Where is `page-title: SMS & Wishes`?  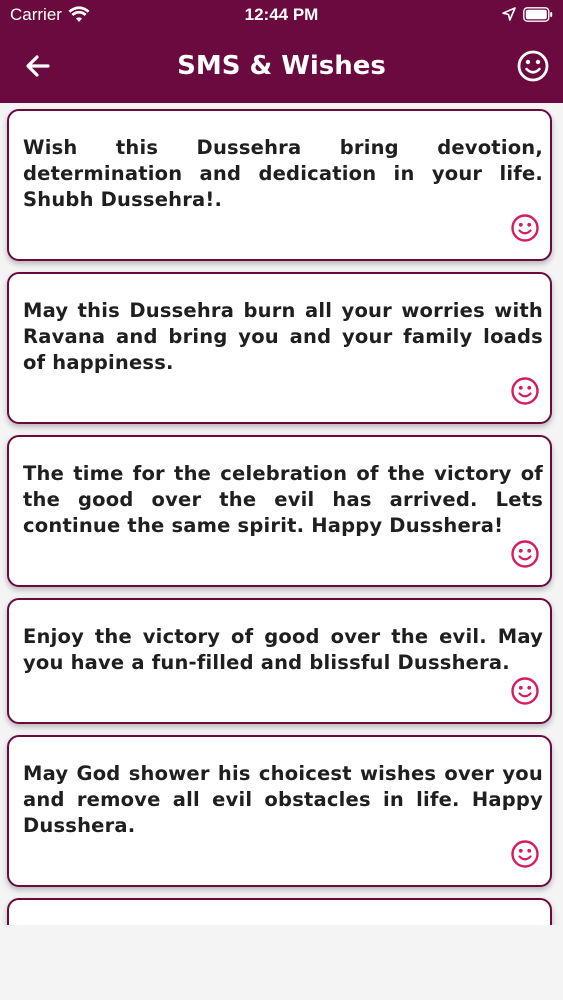 page-title: SMS & Wishes is located at coordinates (281, 66).